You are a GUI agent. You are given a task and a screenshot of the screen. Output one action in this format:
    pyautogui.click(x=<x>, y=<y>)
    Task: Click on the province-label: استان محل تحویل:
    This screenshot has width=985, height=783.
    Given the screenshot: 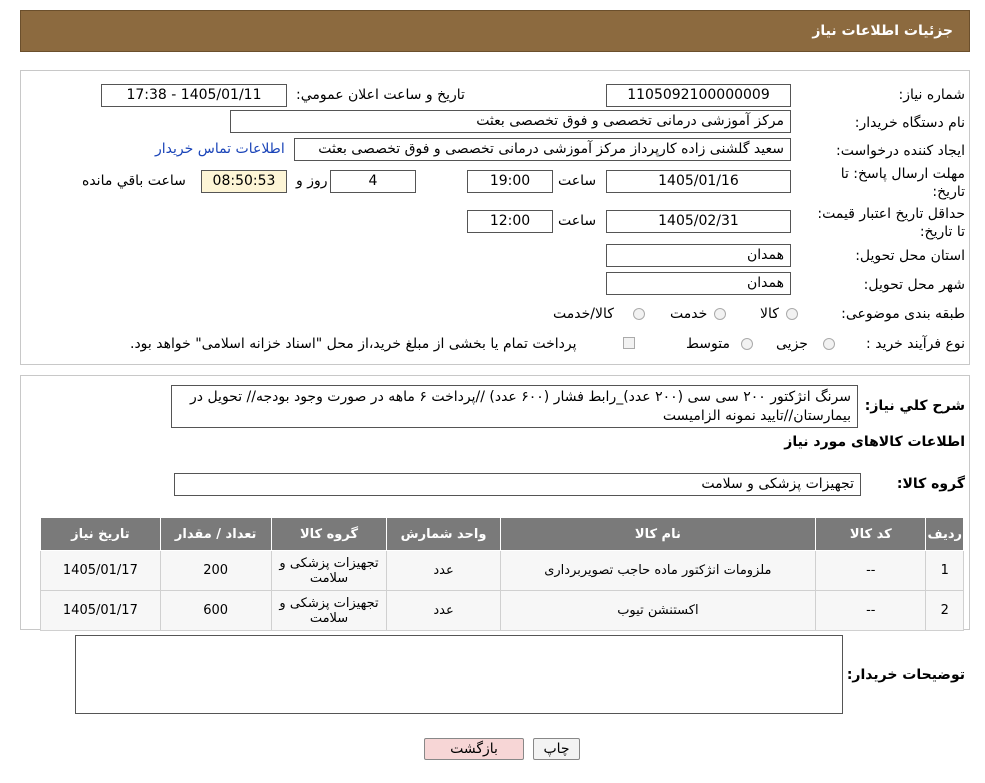 What is the action you would take?
    pyautogui.click(x=910, y=256)
    